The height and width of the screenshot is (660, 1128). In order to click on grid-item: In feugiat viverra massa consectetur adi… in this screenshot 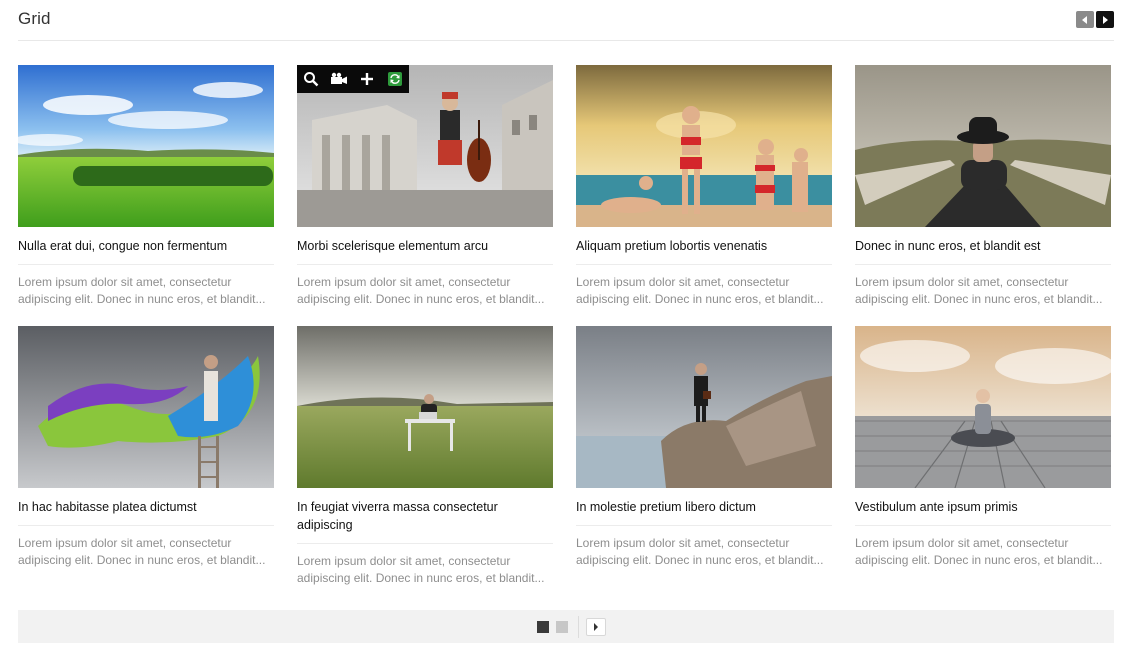, I will do `click(425, 456)`.